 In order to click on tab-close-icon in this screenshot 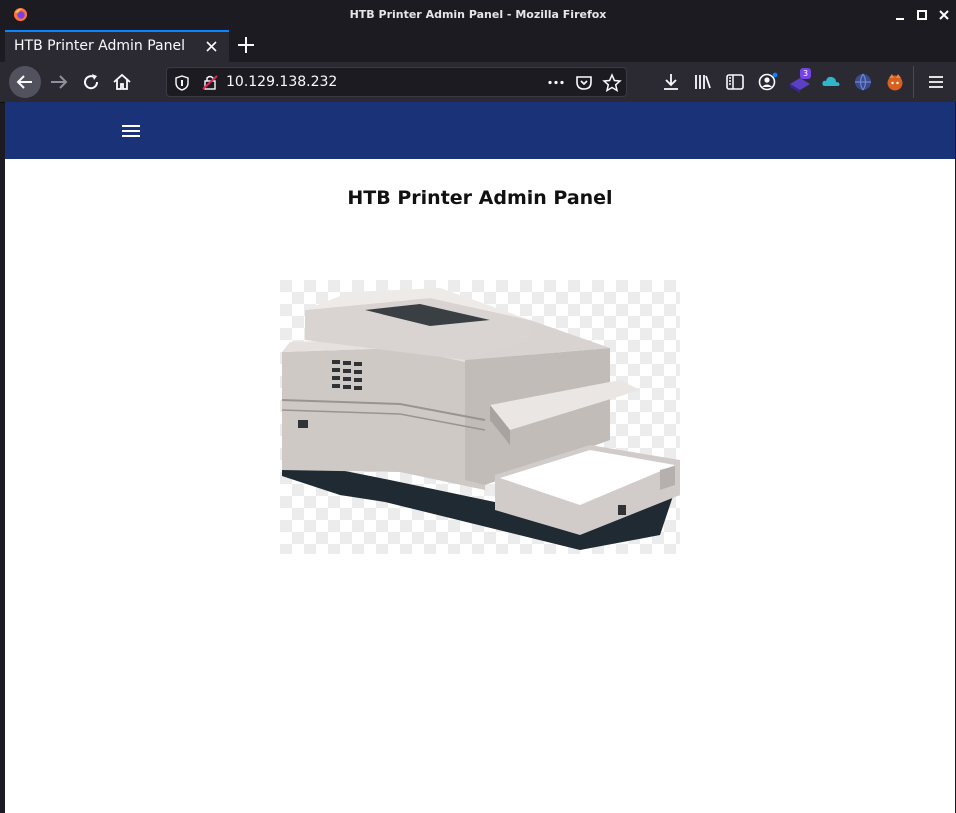, I will do `click(212, 46)`.